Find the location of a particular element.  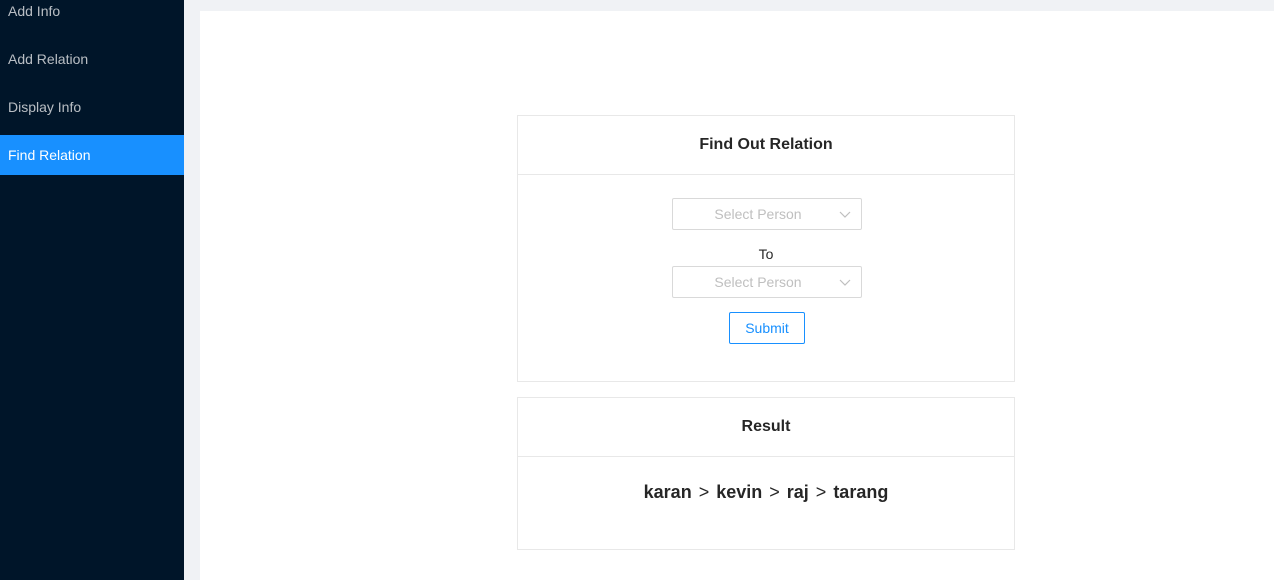

from-person-placeholder: Select Person is located at coordinates (758, 214).